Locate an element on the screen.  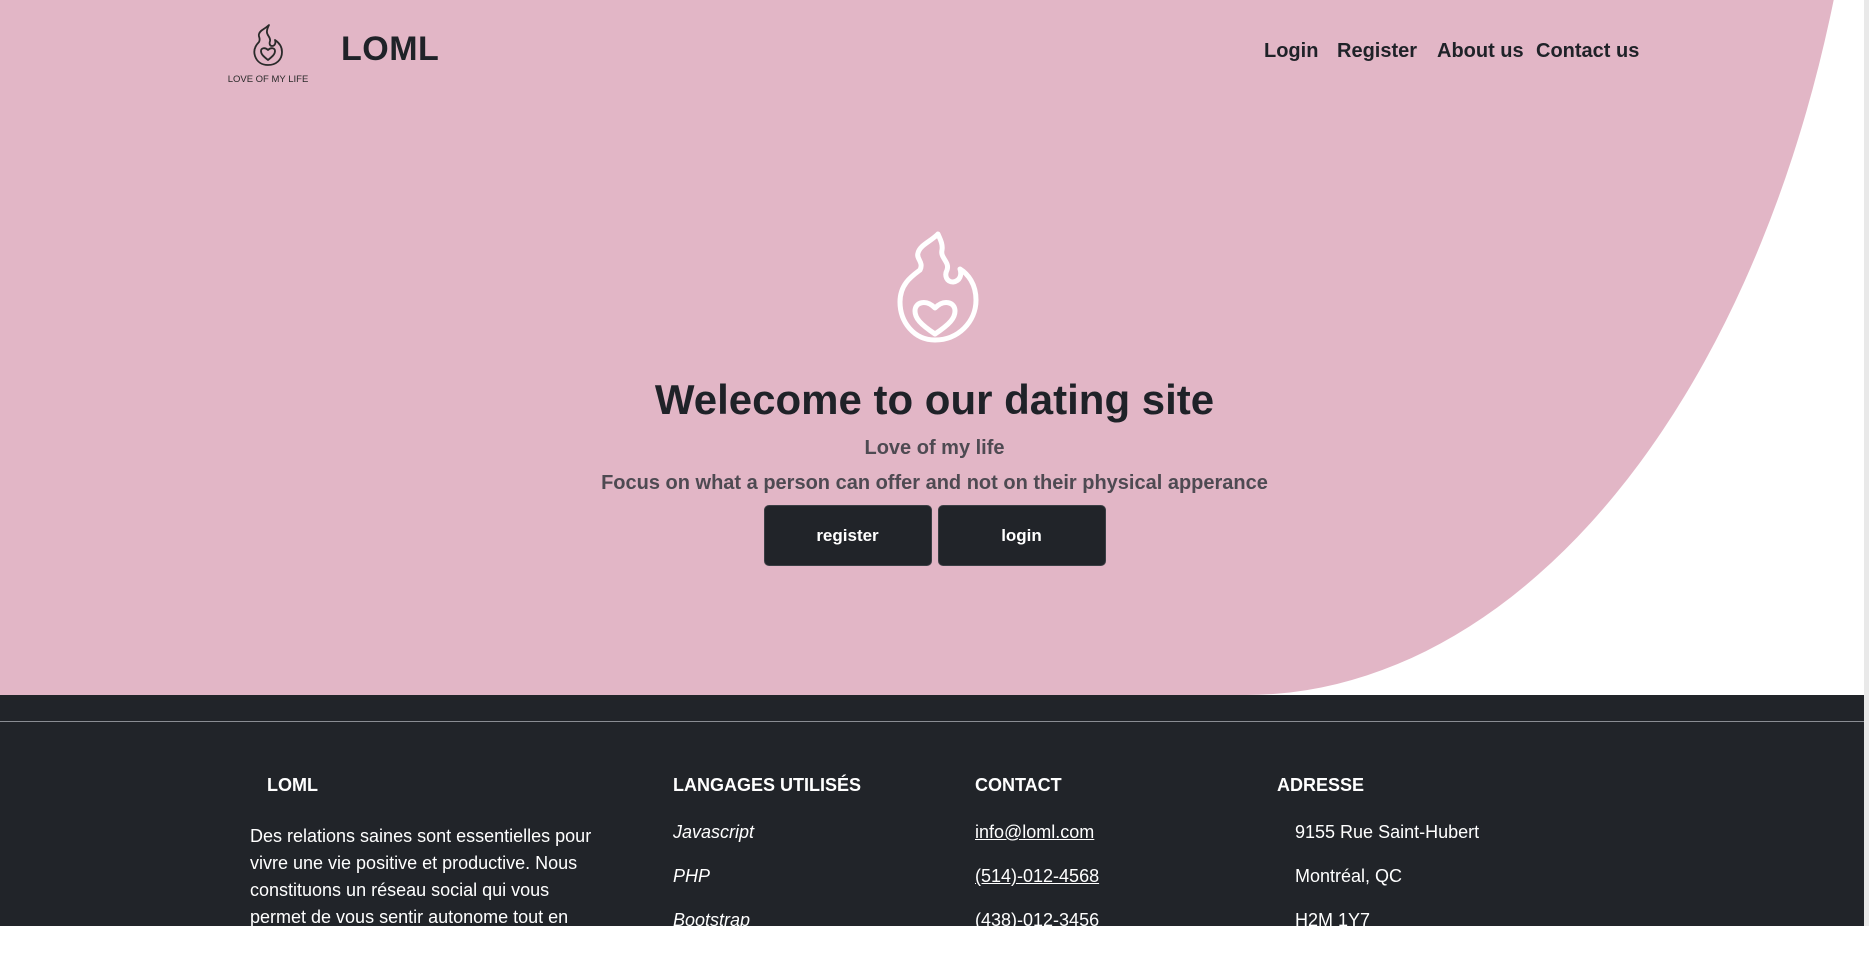
login-button: login is located at coordinates (1021, 535).